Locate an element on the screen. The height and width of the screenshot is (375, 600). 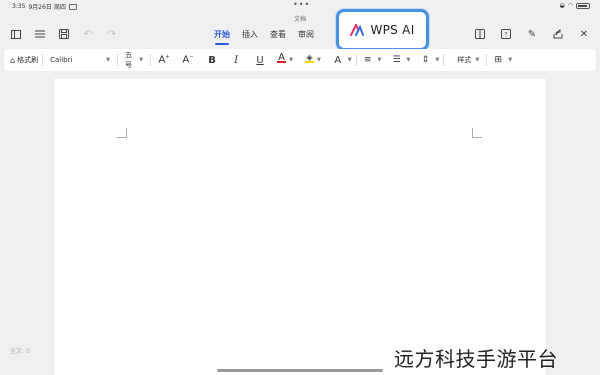
text-box-icon: ? is located at coordinates (506, 34).